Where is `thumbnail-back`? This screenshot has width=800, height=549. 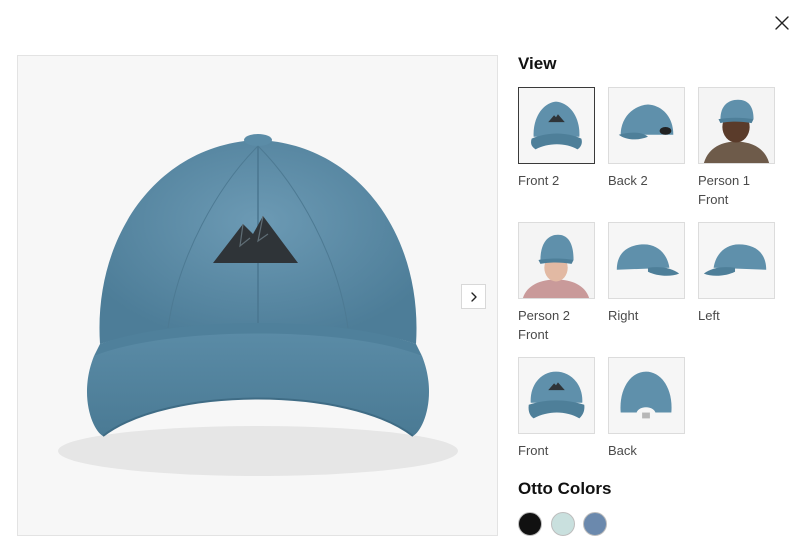 thumbnail-back is located at coordinates (646, 395).